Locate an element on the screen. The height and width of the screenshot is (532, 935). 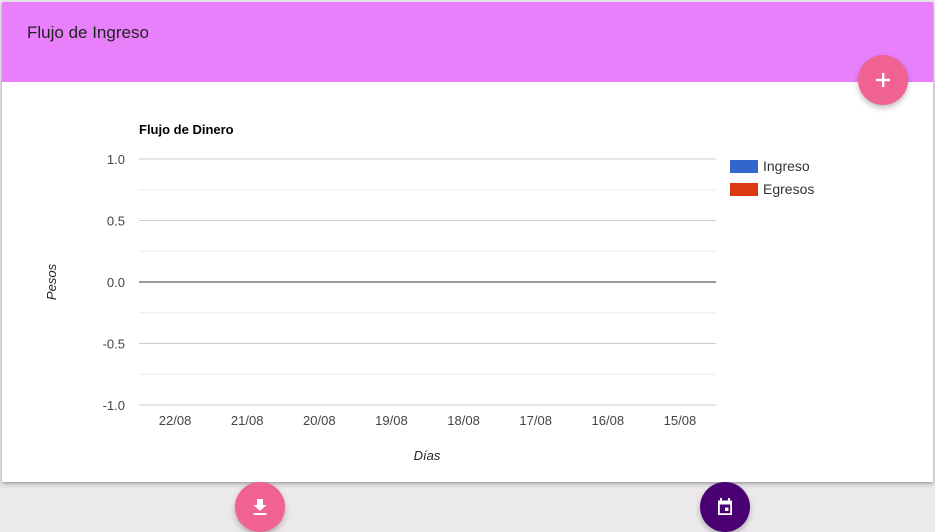
x-tick-label: 19/08 is located at coordinates (391, 420).